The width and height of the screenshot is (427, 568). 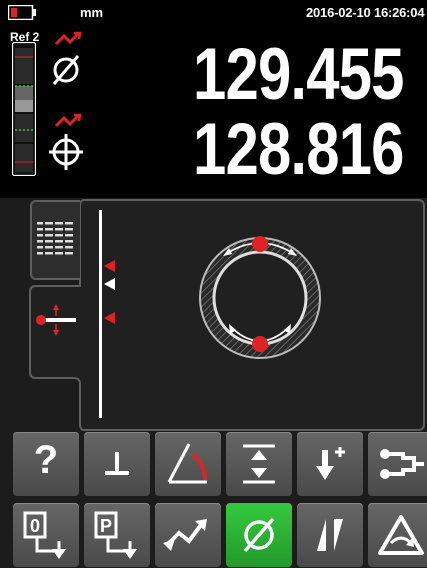 I want to click on probe-button, so click(x=397, y=464).